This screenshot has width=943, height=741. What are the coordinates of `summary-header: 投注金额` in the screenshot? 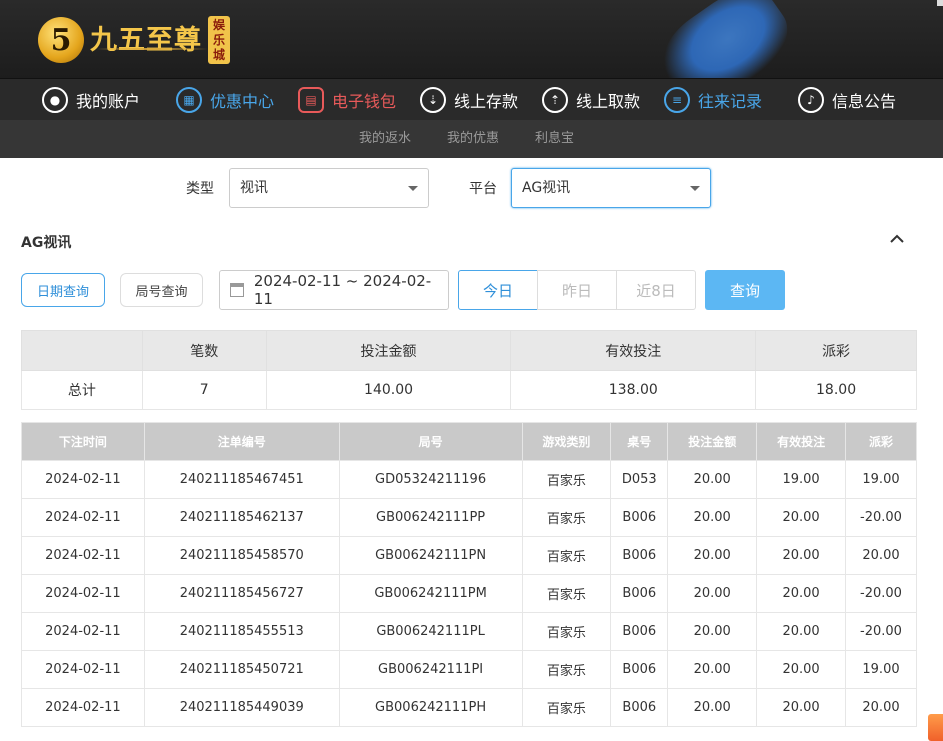 It's located at (388, 350).